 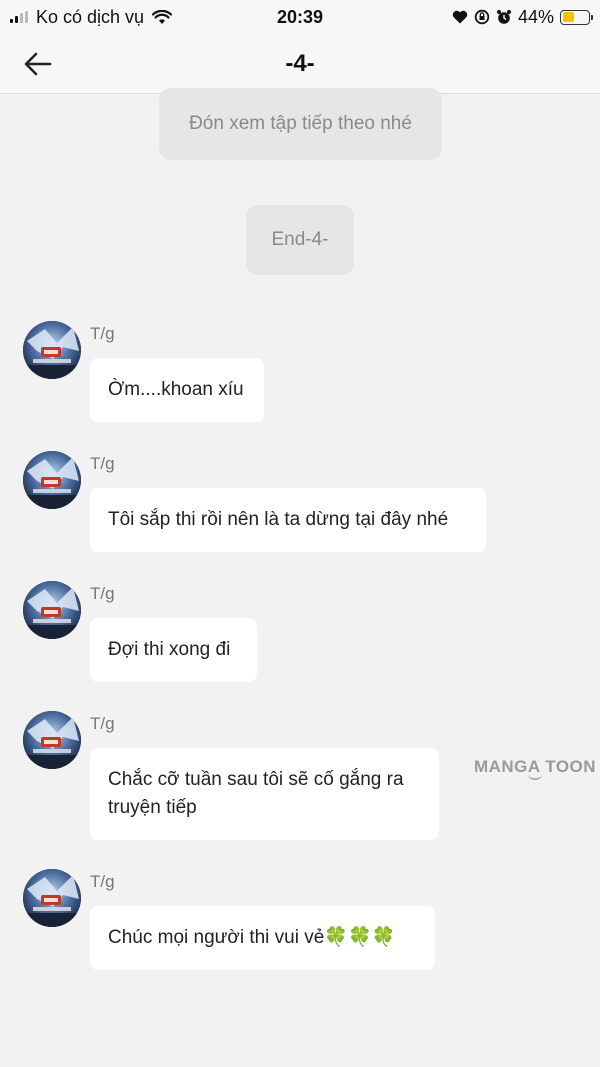 I want to click on orientation-lock-icon, so click(x=482, y=17).